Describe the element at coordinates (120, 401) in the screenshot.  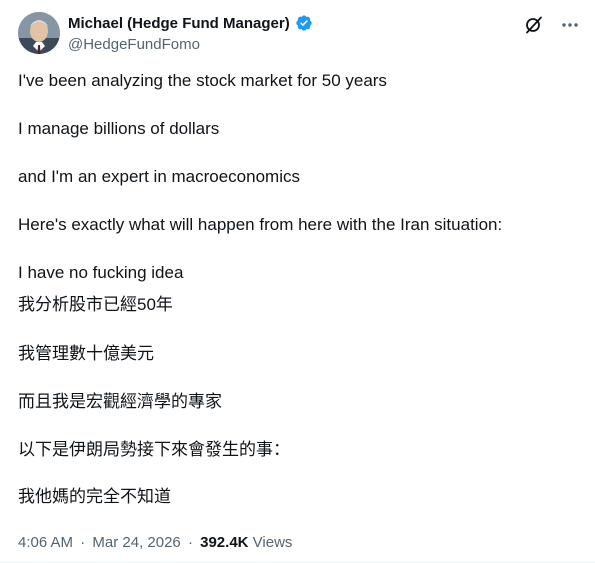
I see `tweet-text-line: 而且我是宏觀經濟學的專家` at that location.